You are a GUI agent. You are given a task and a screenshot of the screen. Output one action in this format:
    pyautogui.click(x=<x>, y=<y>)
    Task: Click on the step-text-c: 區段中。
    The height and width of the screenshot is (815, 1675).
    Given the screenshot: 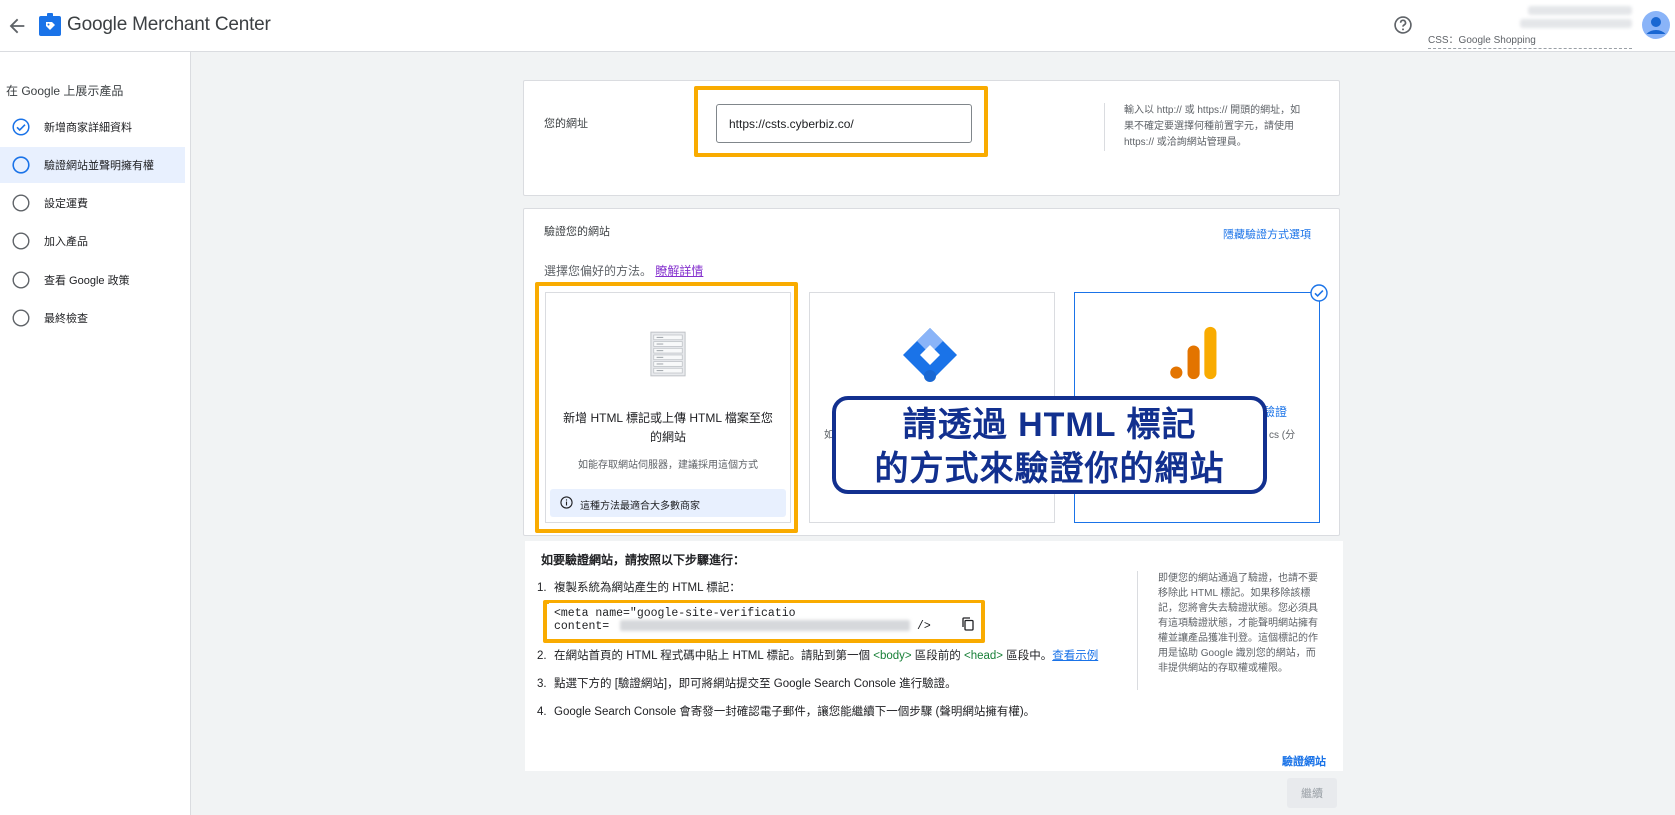 What is the action you would take?
    pyautogui.click(x=1028, y=656)
    